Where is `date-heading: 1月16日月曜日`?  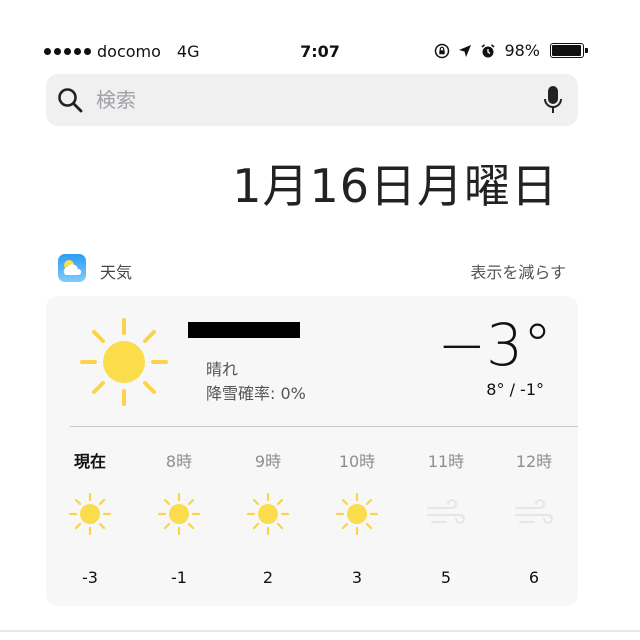
date-heading: 1月16日月曜日 is located at coordinates (395, 186).